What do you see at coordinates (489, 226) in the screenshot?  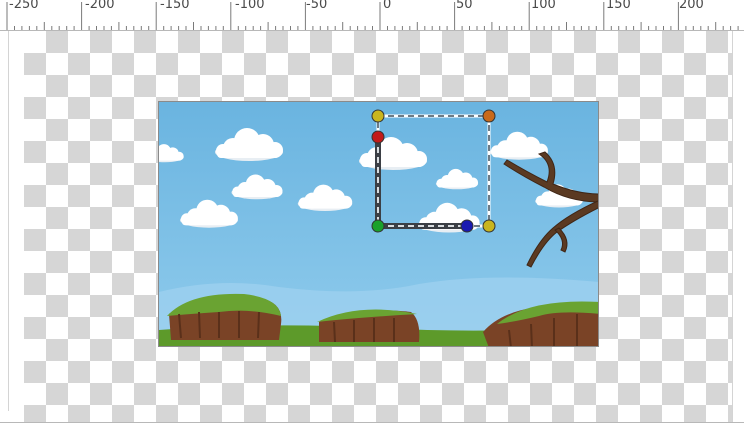 I see `handle-bottom-right` at bounding box center [489, 226].